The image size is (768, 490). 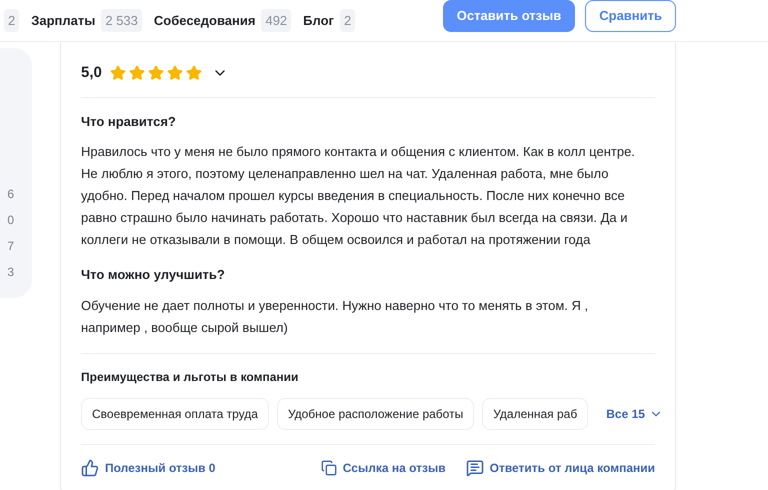 I want to click on nav-link: Зарплаты, so click(x=63, y=20).